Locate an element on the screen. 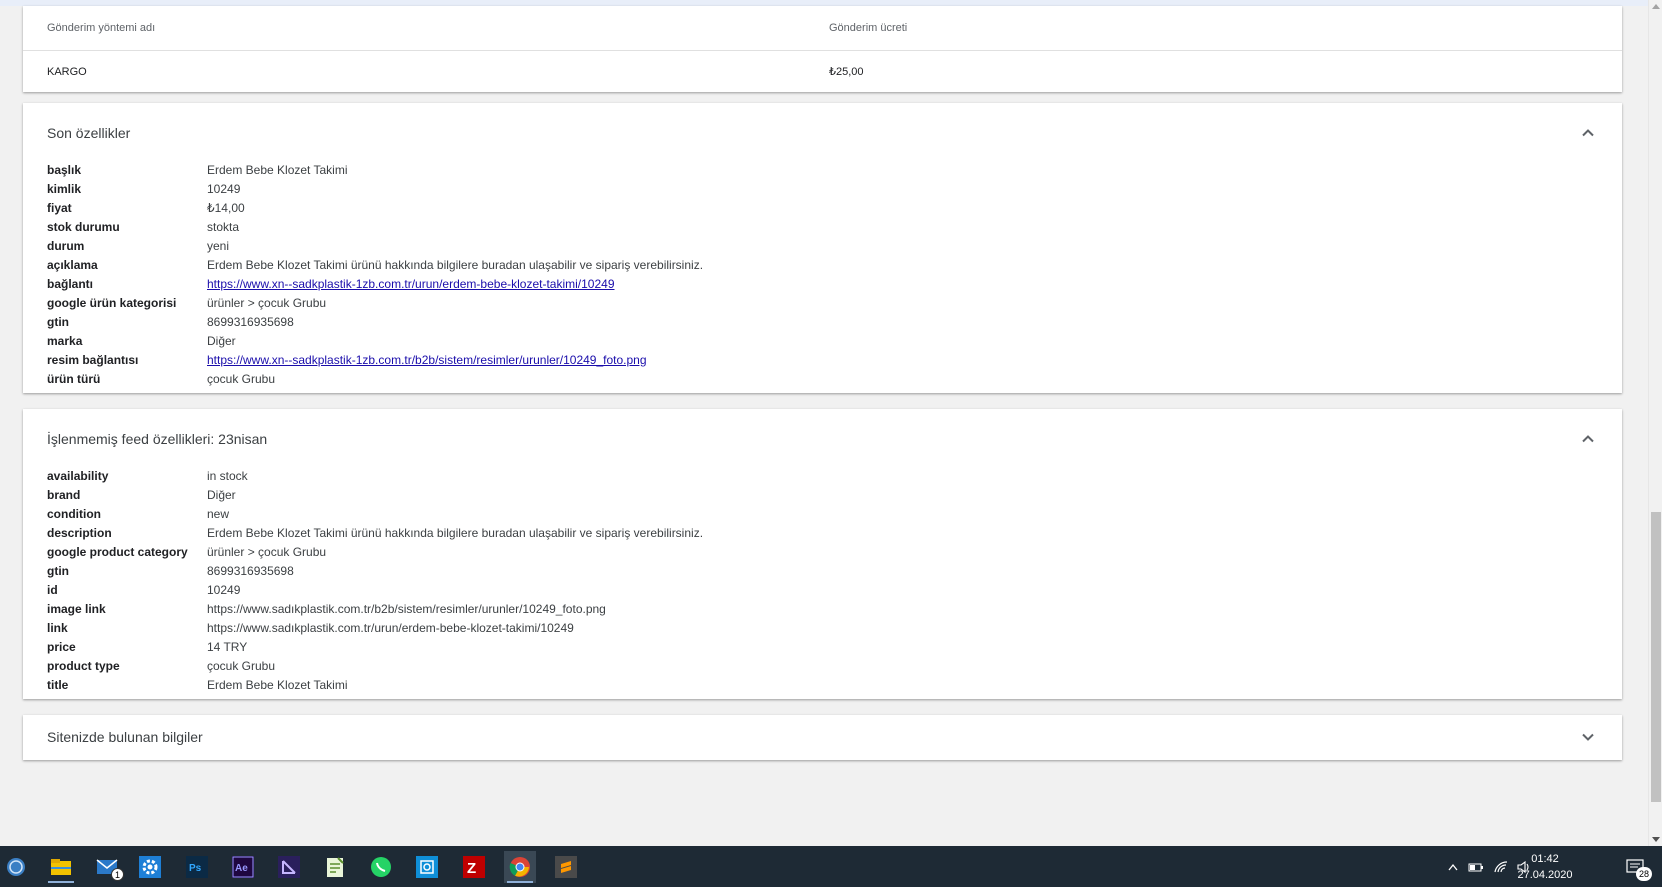 This screenshot has width=1662, height=887. notification-center-icon: 28 is located at coordinates (1636, 867).